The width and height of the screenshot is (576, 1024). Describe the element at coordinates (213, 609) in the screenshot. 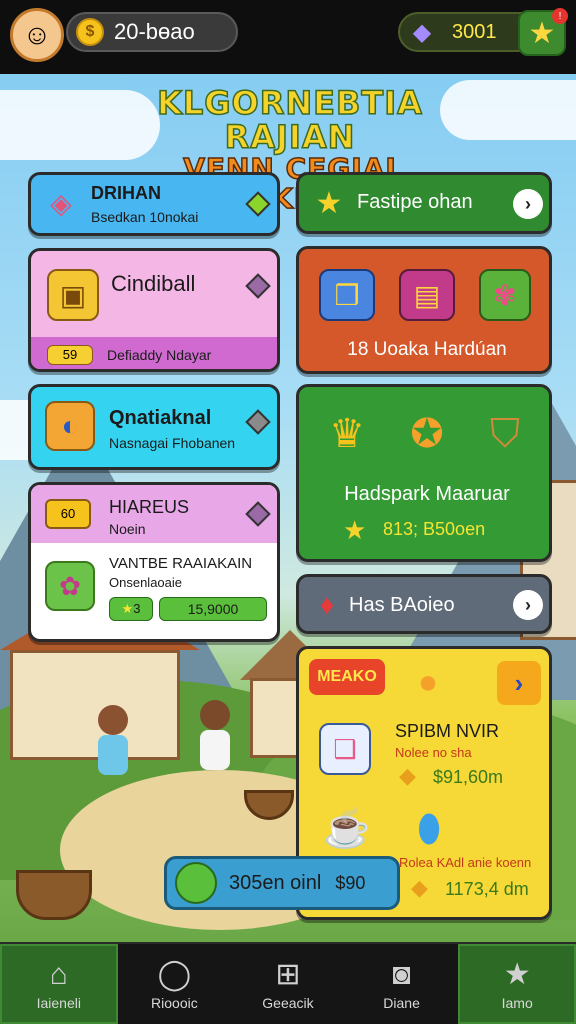

I see `item-price: 15,9000` at that location.